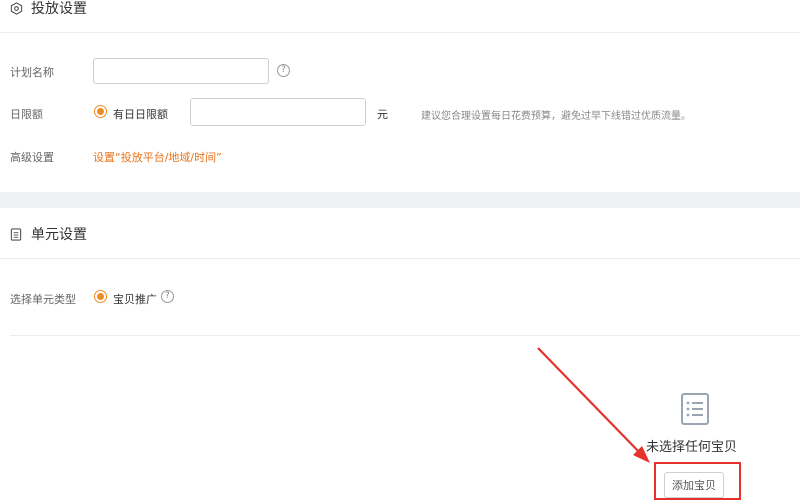 The height and width of the screenshot is (500, 800). Describe the element at coordinates (135, 299) in the screenshot. I see `unit-type-option-label: 宝贝推广` at that location.